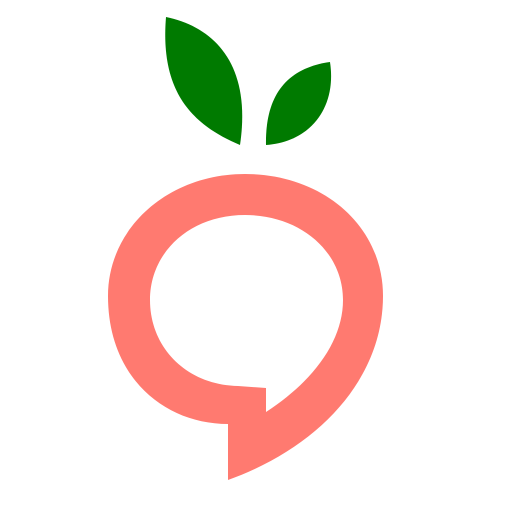 This screenshot has width=512, height=512. What do you see at coordinates (298, 103) in the screenshot?
I see `right-leaf-icon` at bounding box center [298, 103].